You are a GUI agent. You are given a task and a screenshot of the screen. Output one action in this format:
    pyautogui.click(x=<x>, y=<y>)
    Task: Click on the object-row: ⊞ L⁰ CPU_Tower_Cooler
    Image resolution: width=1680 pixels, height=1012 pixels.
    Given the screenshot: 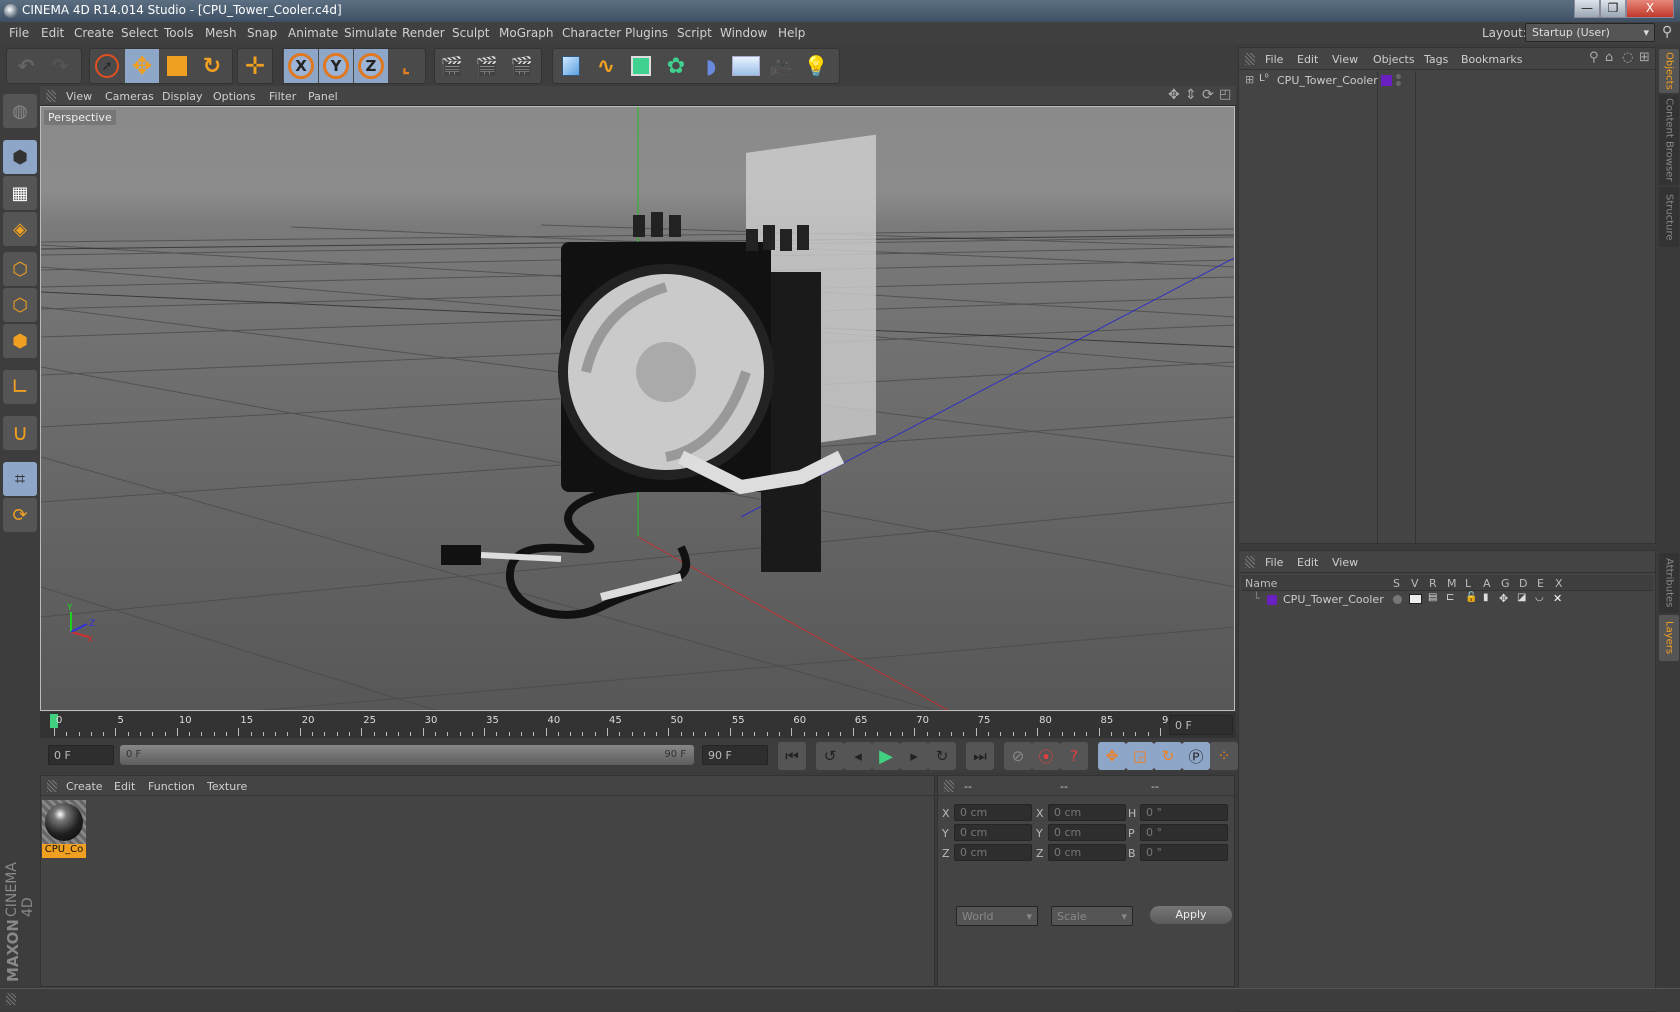 What is the action you would take?
    pyautogui.click(x=1447, y=81)
    